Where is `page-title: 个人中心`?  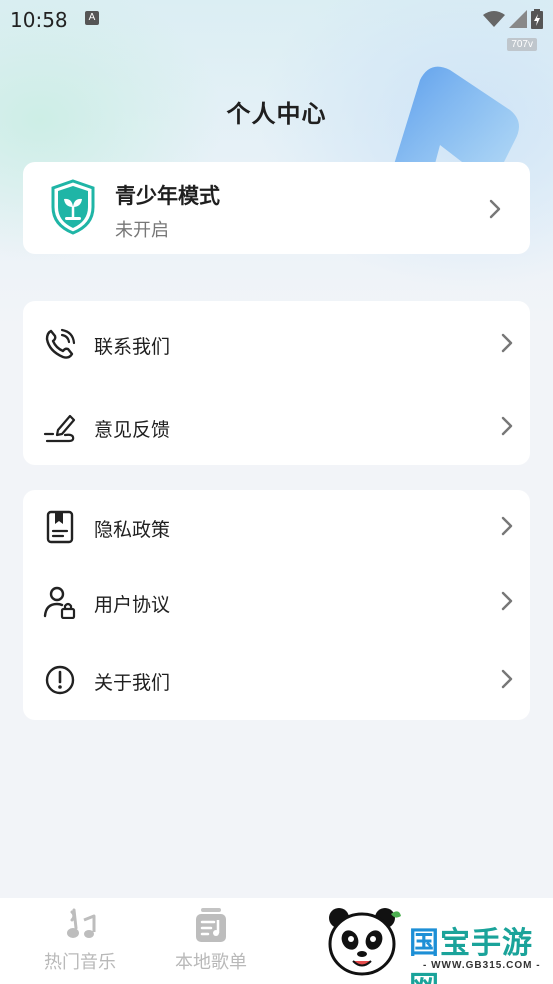
page-title: 个人中心 is located at coordinates (276, 114).